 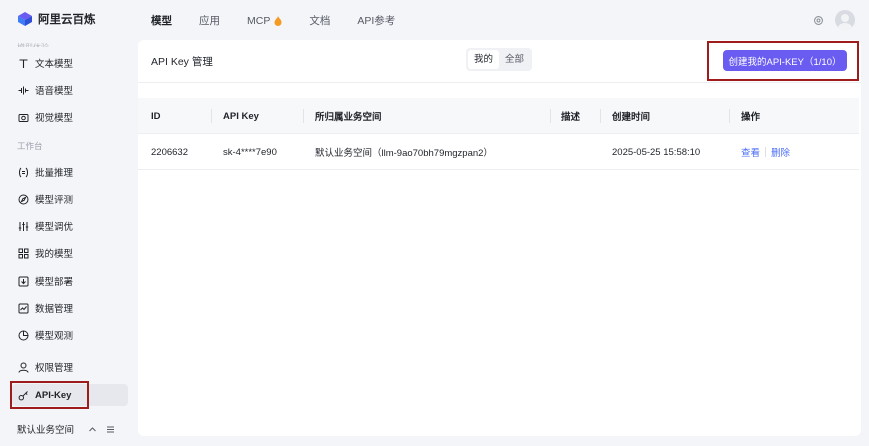 What do you see at coordinates (54, 173) in the screenshot?
I see `sidebar-item-label: 批量推理` at bounding box center [54, 173].